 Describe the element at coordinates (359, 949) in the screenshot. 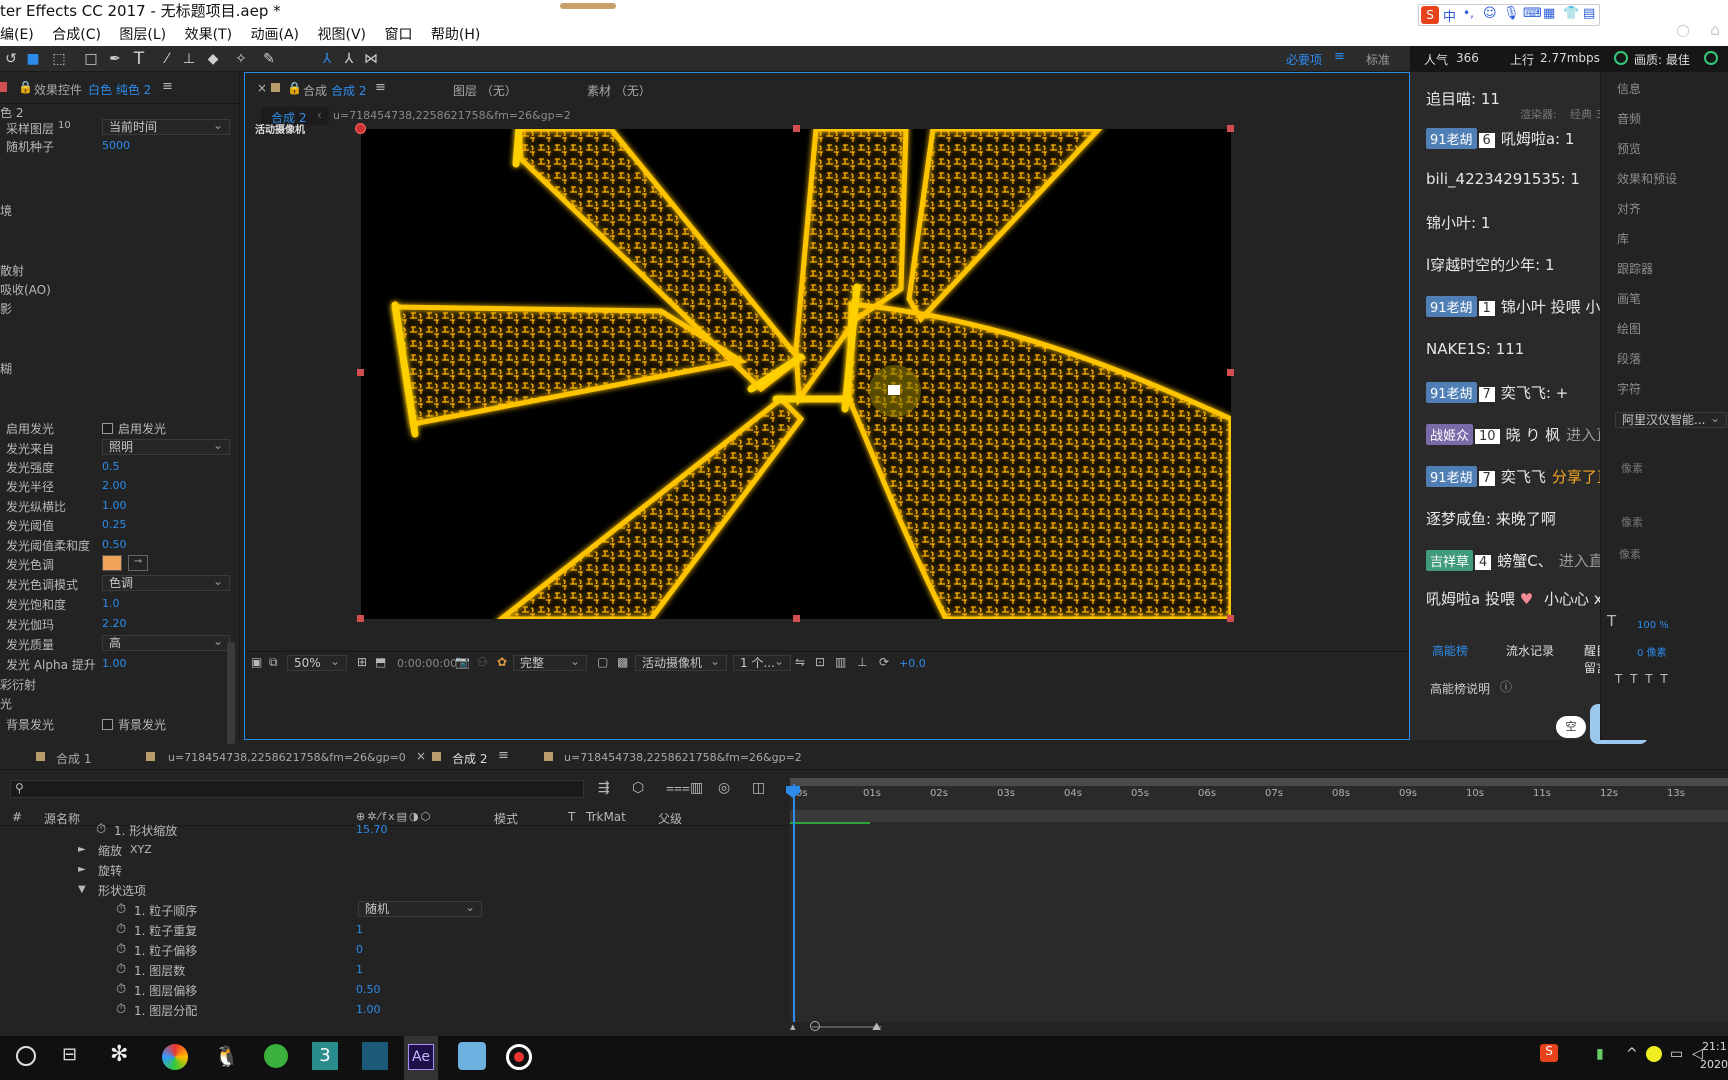

I see `property-value: 0` at that location.